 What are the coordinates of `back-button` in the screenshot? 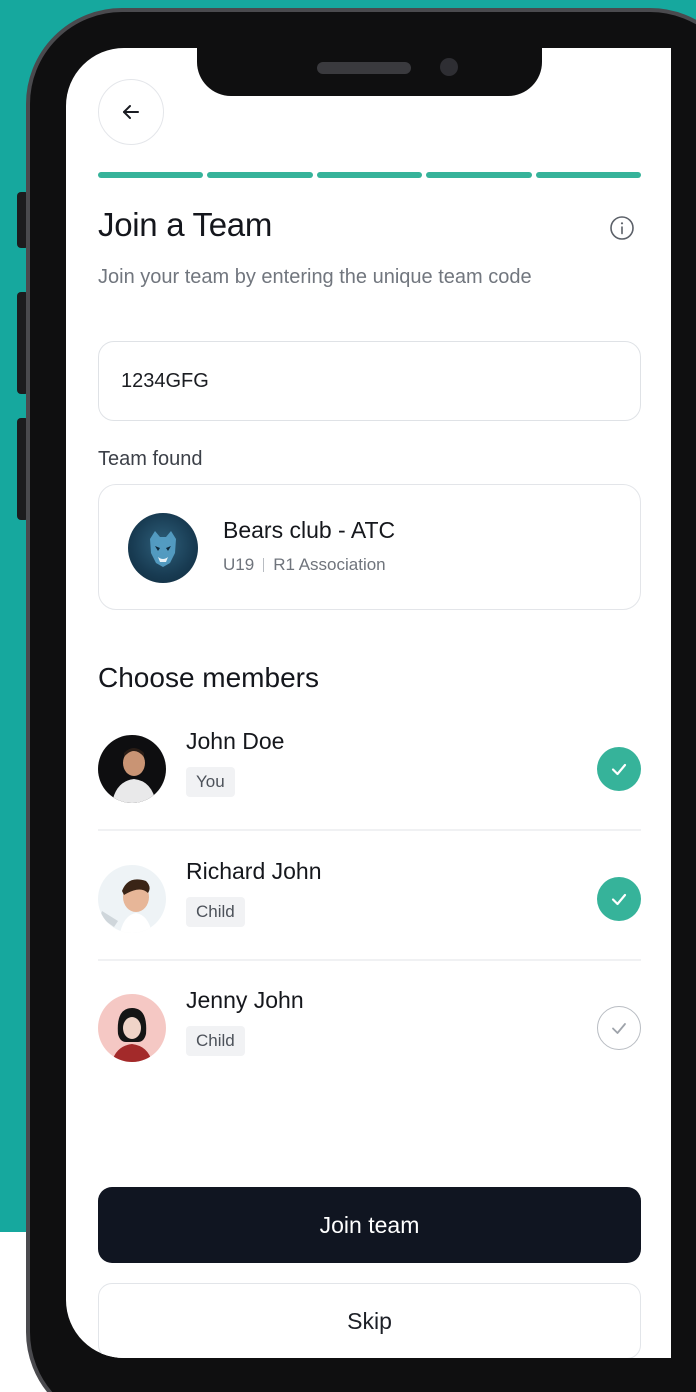 It's located at (131, 112).